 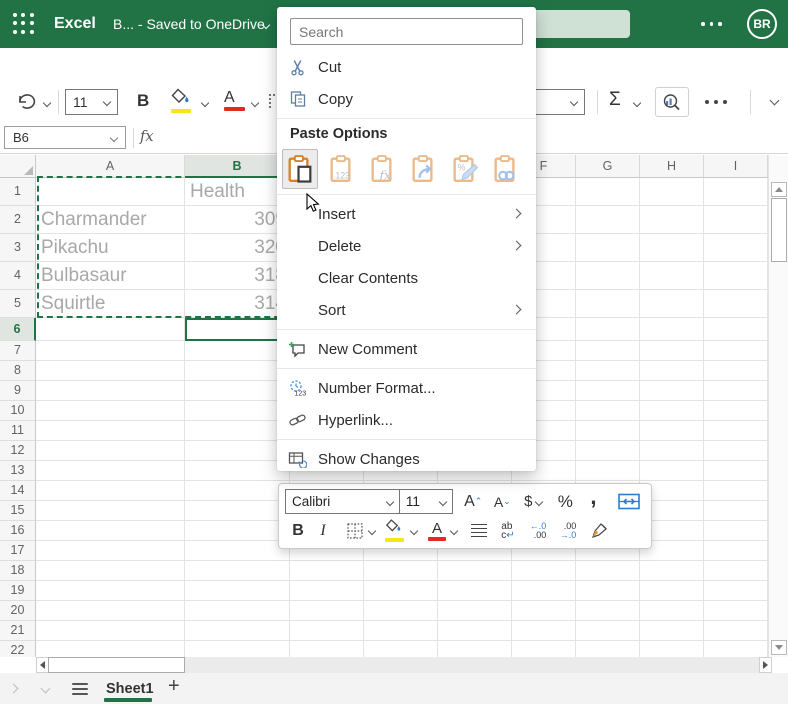 What do you see at coordinates (342, 169) in the screenshot?
I see `paste-values-button: 123` at bounding box center [342, 169].